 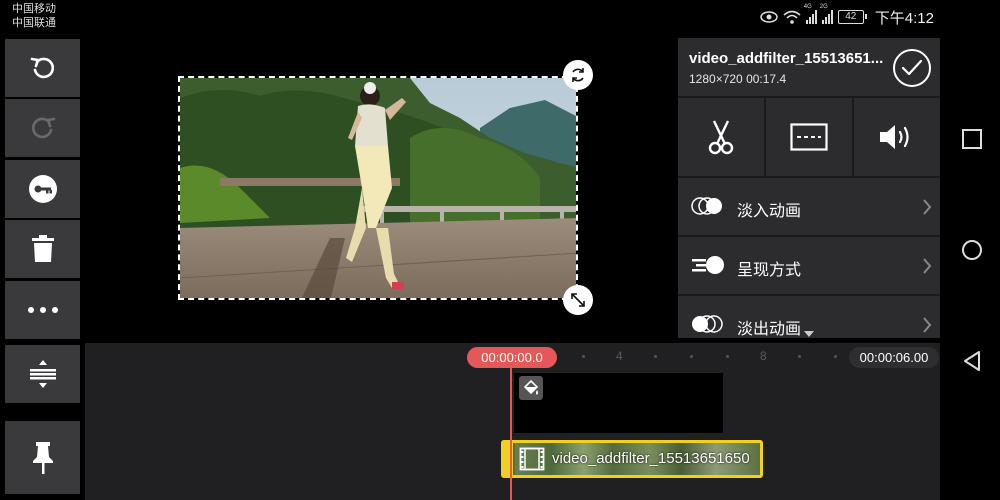 What do you see at coordinates (807, 7) in the screenshot?
I see `signal-1-tag: 4G` at bounding box center [807, 7].